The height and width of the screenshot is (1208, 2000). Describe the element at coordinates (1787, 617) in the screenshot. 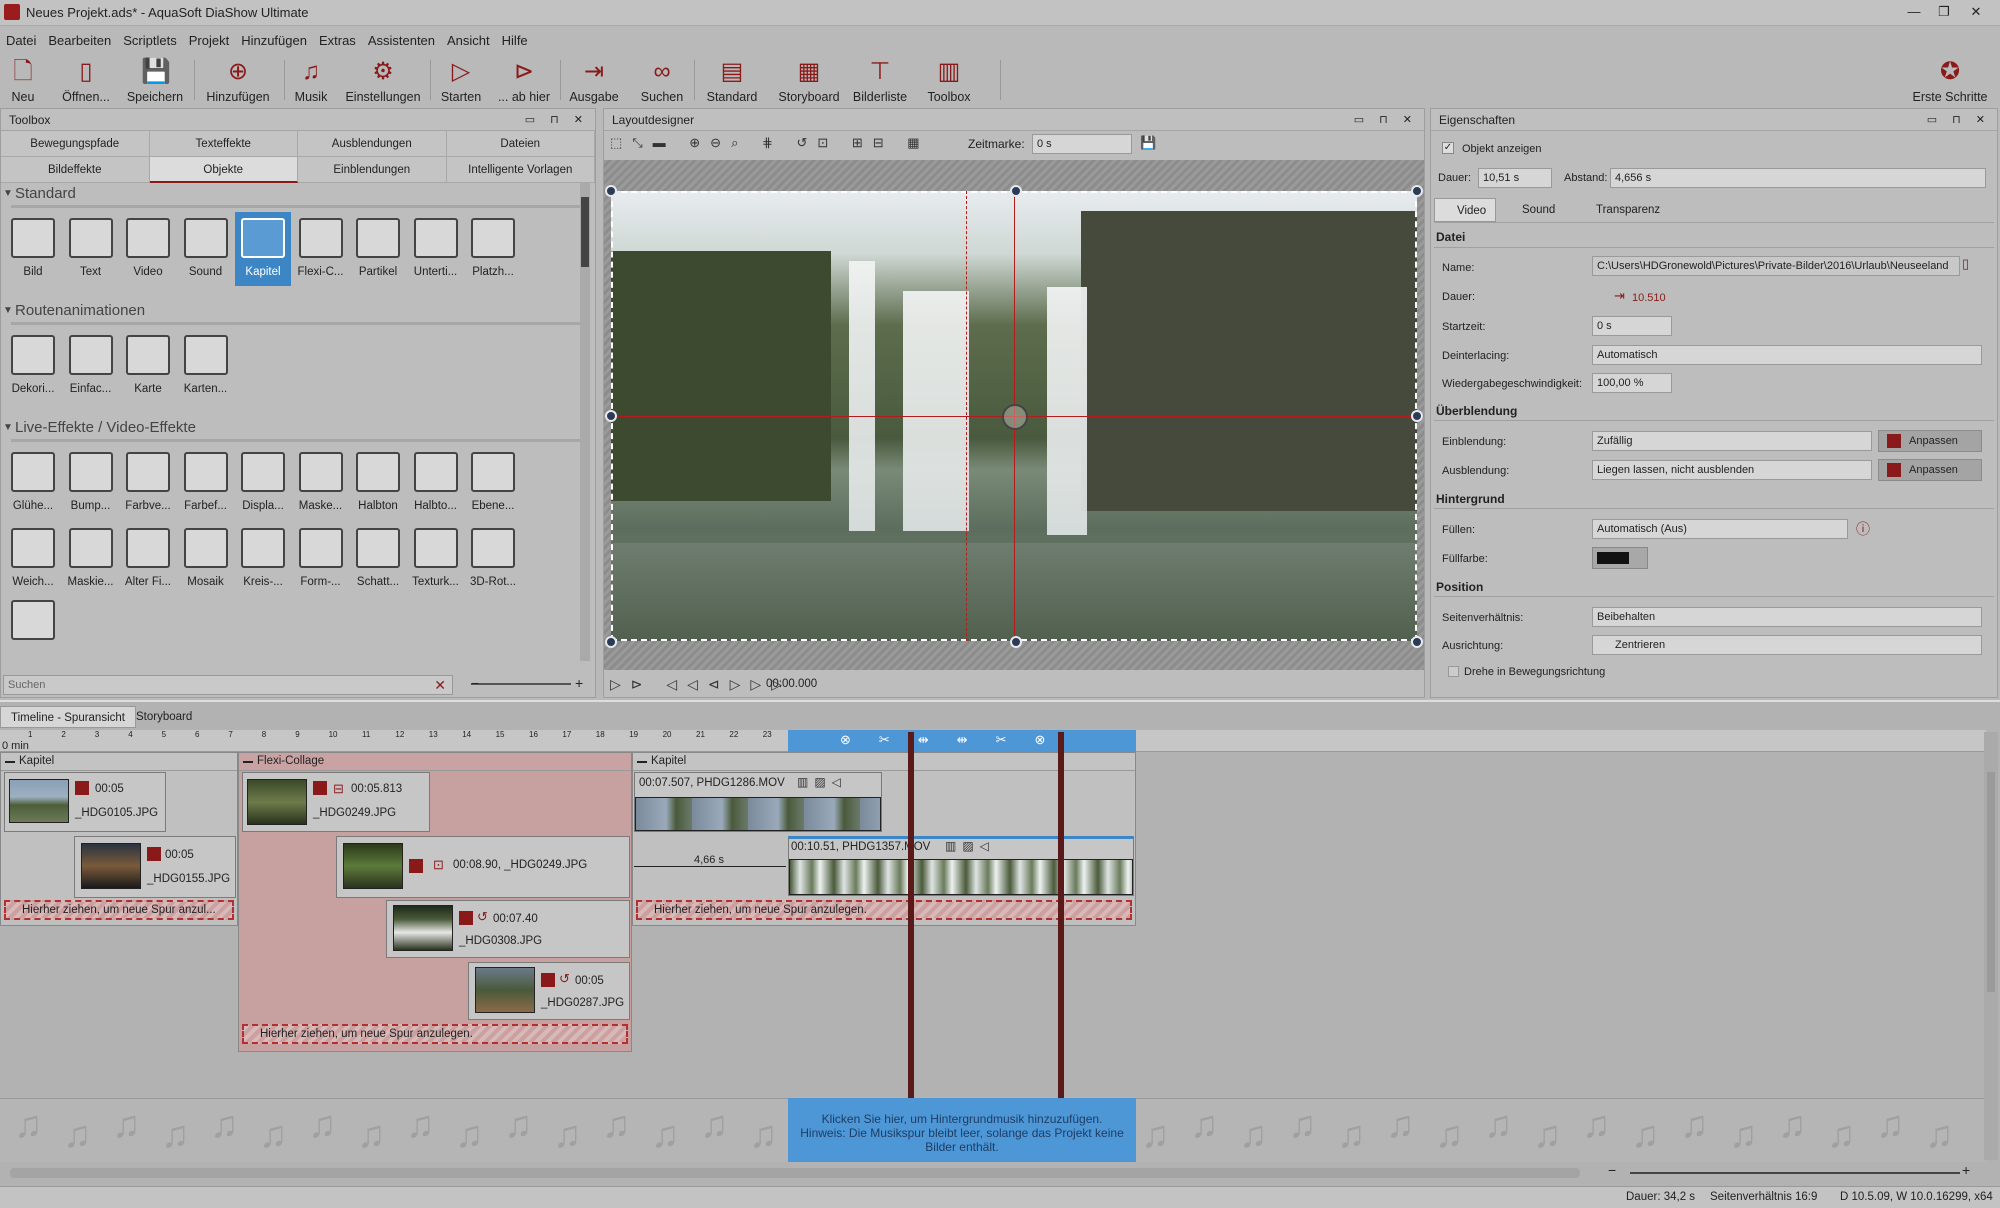

I see `seitenverhaeltnis-select: Beibehalten` at that location.